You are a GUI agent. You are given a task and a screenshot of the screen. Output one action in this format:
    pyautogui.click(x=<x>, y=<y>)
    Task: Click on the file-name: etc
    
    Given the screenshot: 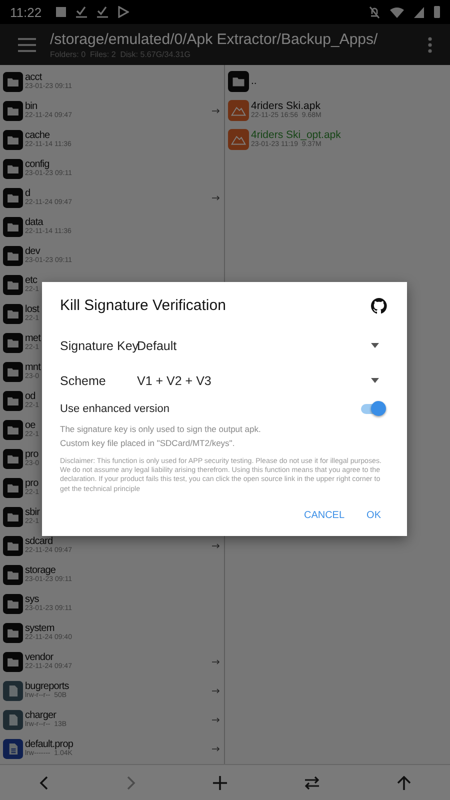 What is the action you would take?
    pyautogui.click(x=31, y=280)
    